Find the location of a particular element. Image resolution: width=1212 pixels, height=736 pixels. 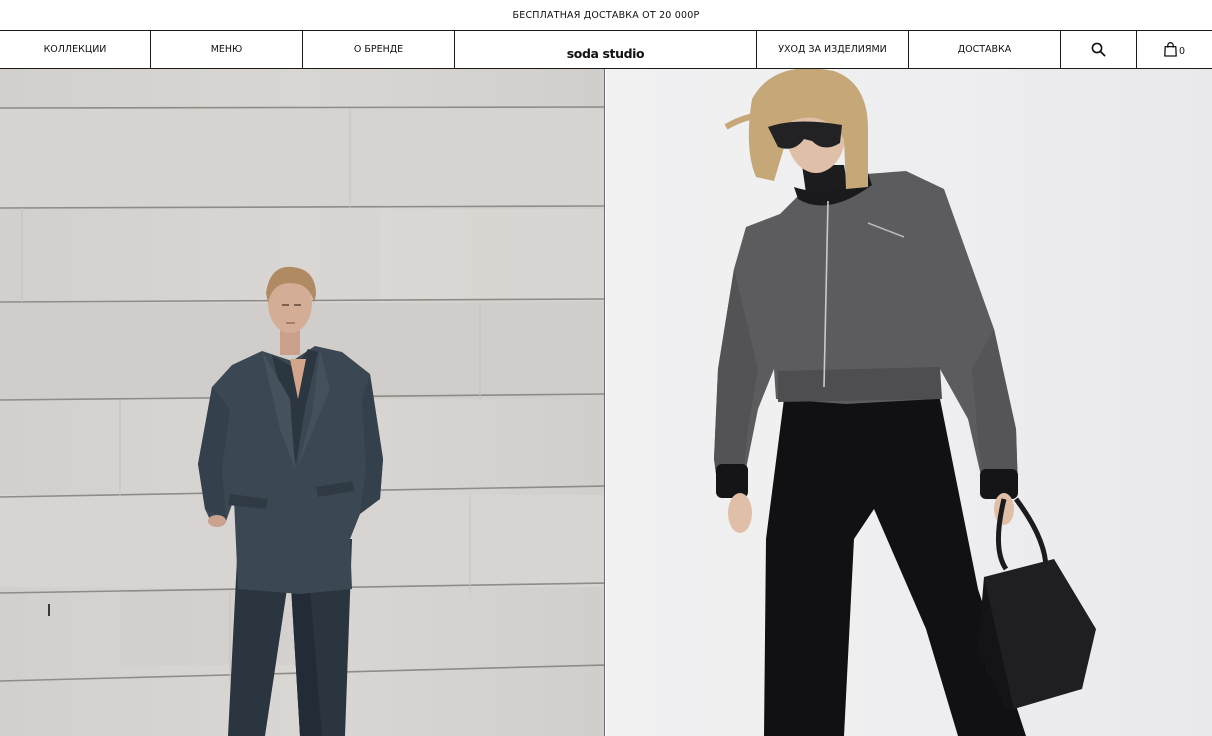

cart-button: 0 is located at coordinates (1174, 49).